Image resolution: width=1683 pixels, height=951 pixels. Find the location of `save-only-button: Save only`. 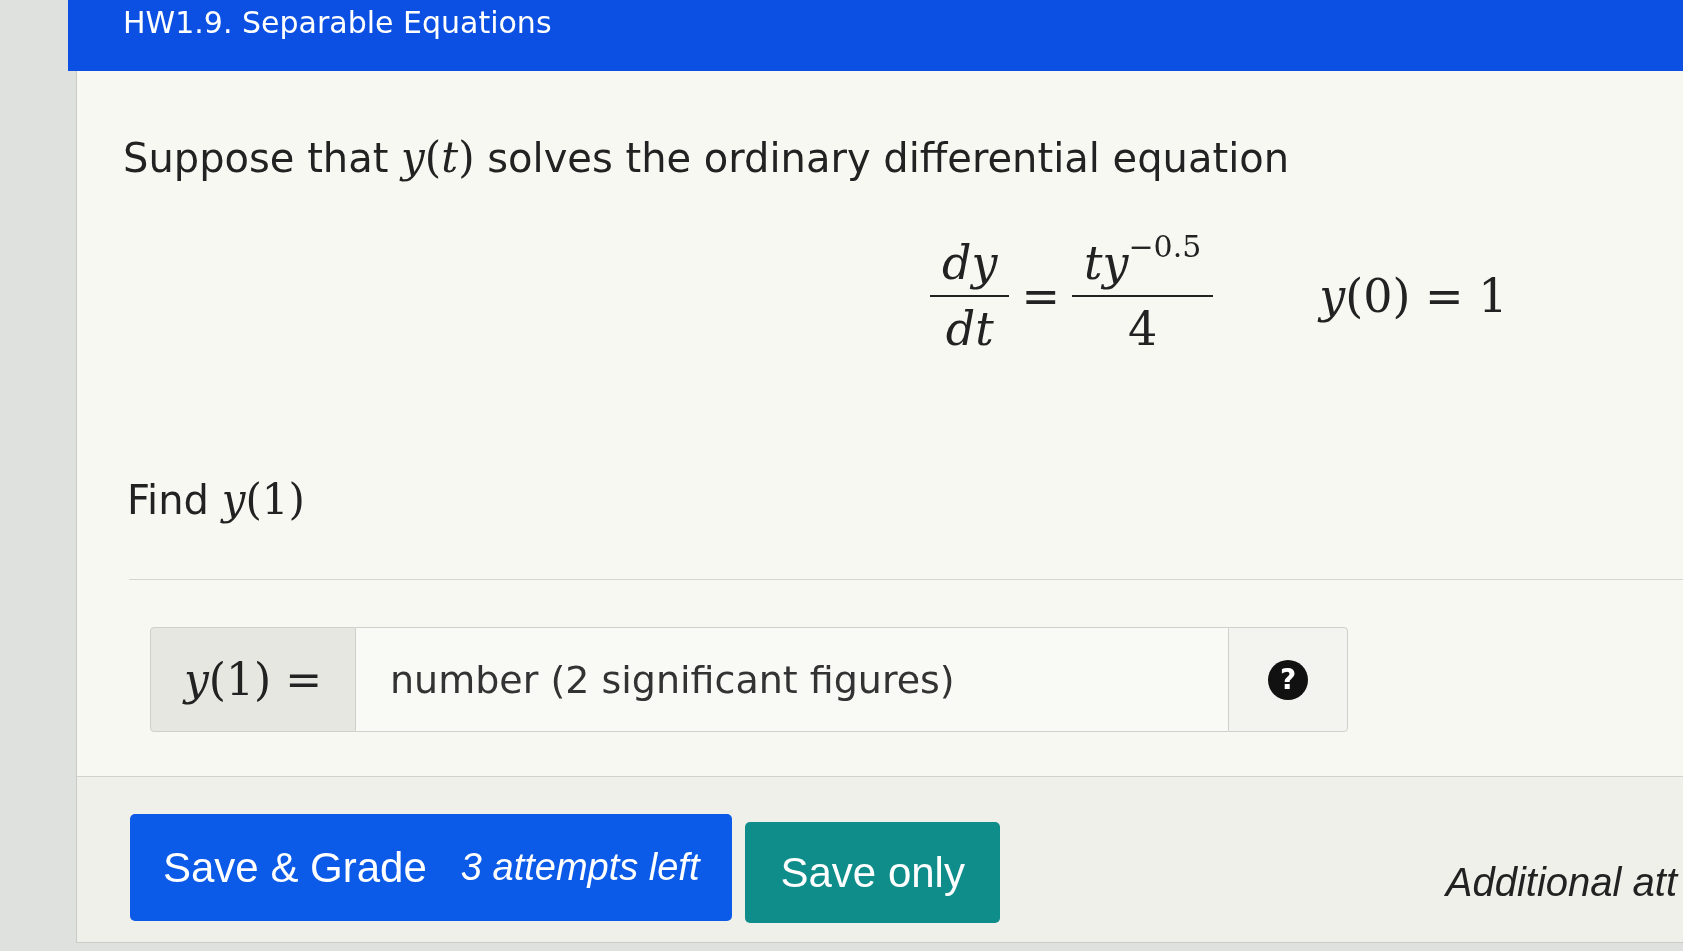

save-only-button: Save only is located at coordinates (872, 872).